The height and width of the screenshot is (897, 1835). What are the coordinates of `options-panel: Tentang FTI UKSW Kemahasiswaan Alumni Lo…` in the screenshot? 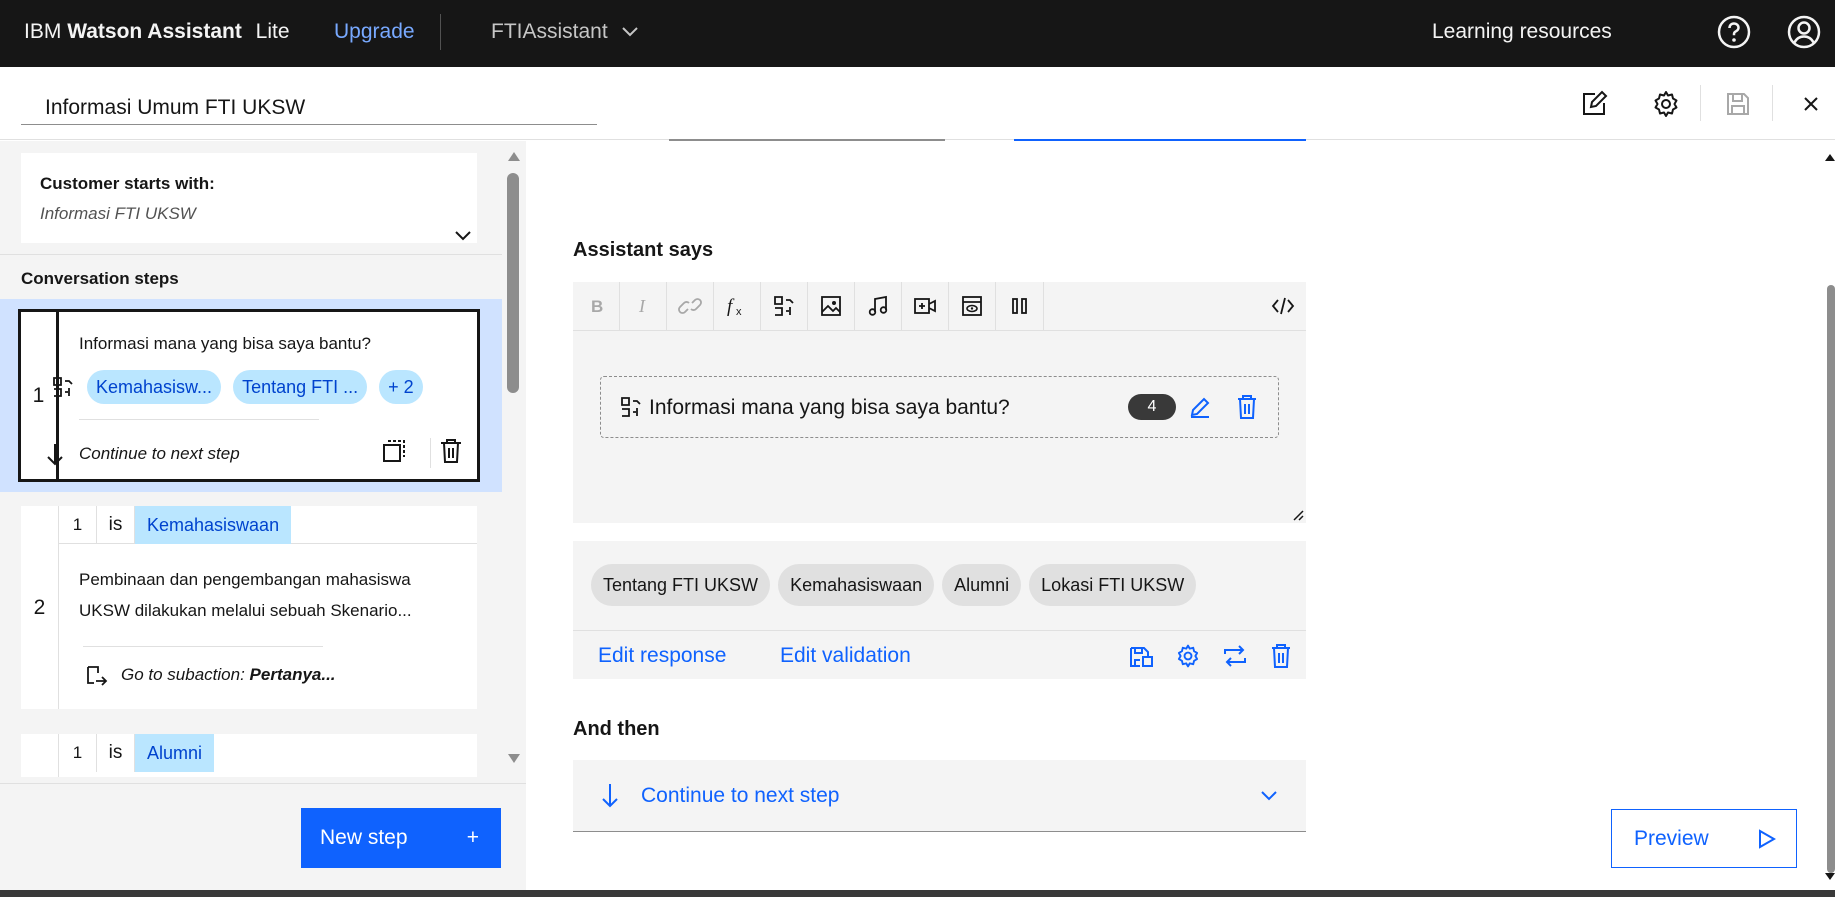 It's located at (939, 610).